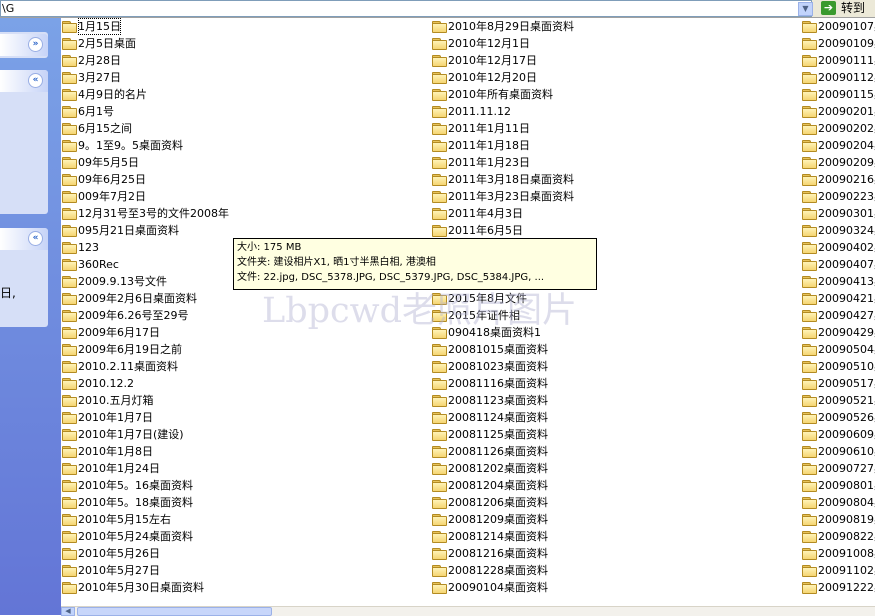 Image resolution: width=875 pixels, height=616 pixels. What do you see at coordinates (485, 213) in the screenshot?
I see `folder-name: 2011年4月3日` at bounding box center [485, 213].